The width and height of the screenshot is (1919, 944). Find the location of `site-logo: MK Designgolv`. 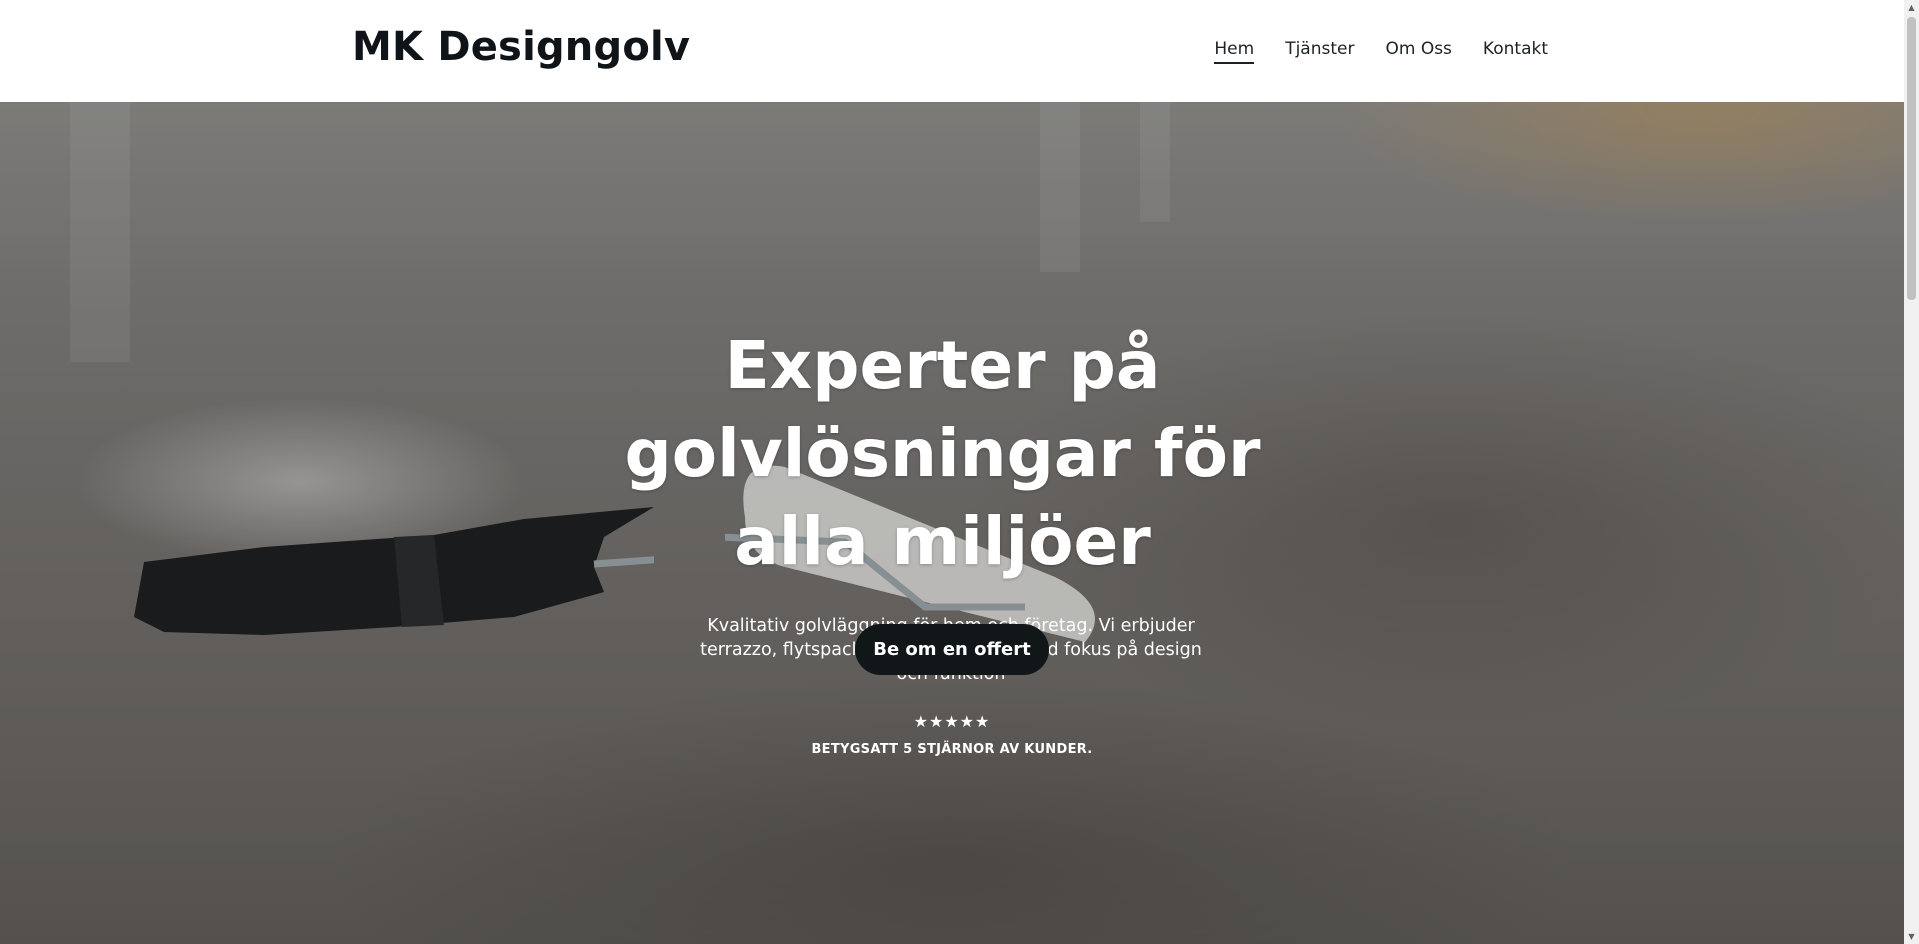

site-logo: MK Designgolv is located at coordinates (521, 47).